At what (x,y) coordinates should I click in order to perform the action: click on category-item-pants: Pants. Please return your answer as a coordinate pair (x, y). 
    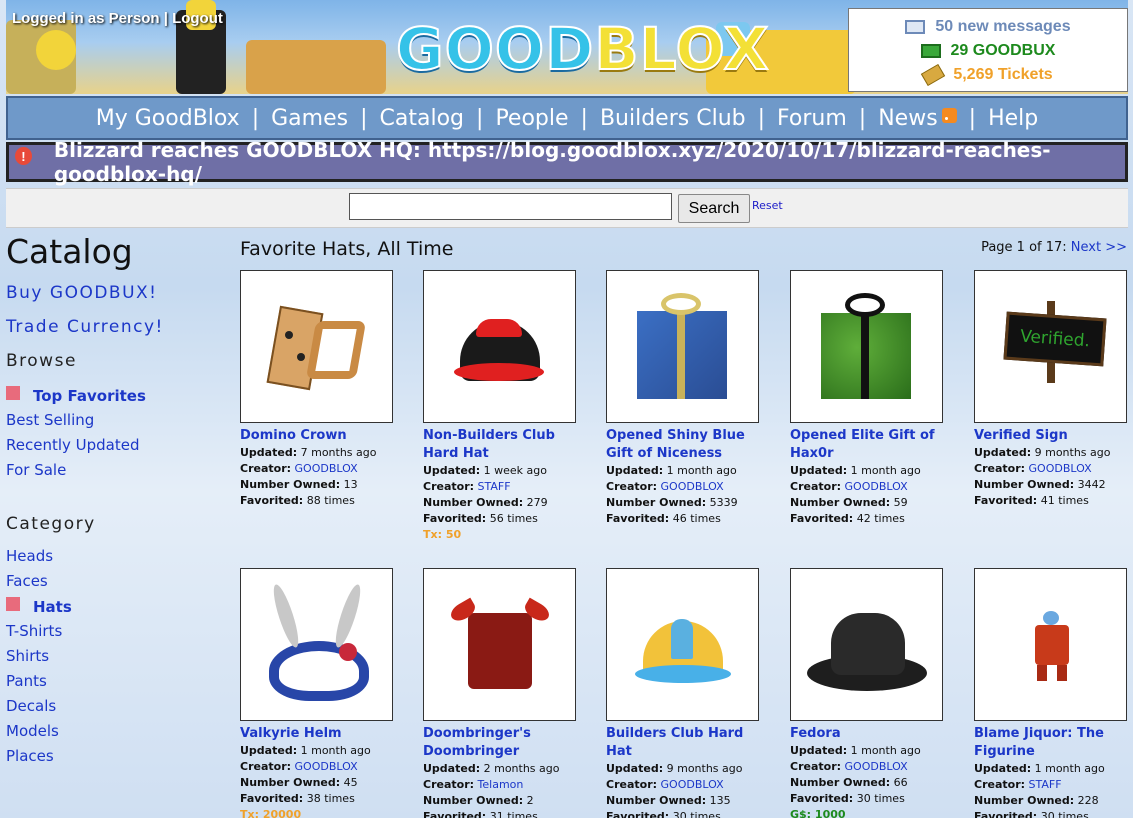
    Looking at the image, I should click on (116, 681).